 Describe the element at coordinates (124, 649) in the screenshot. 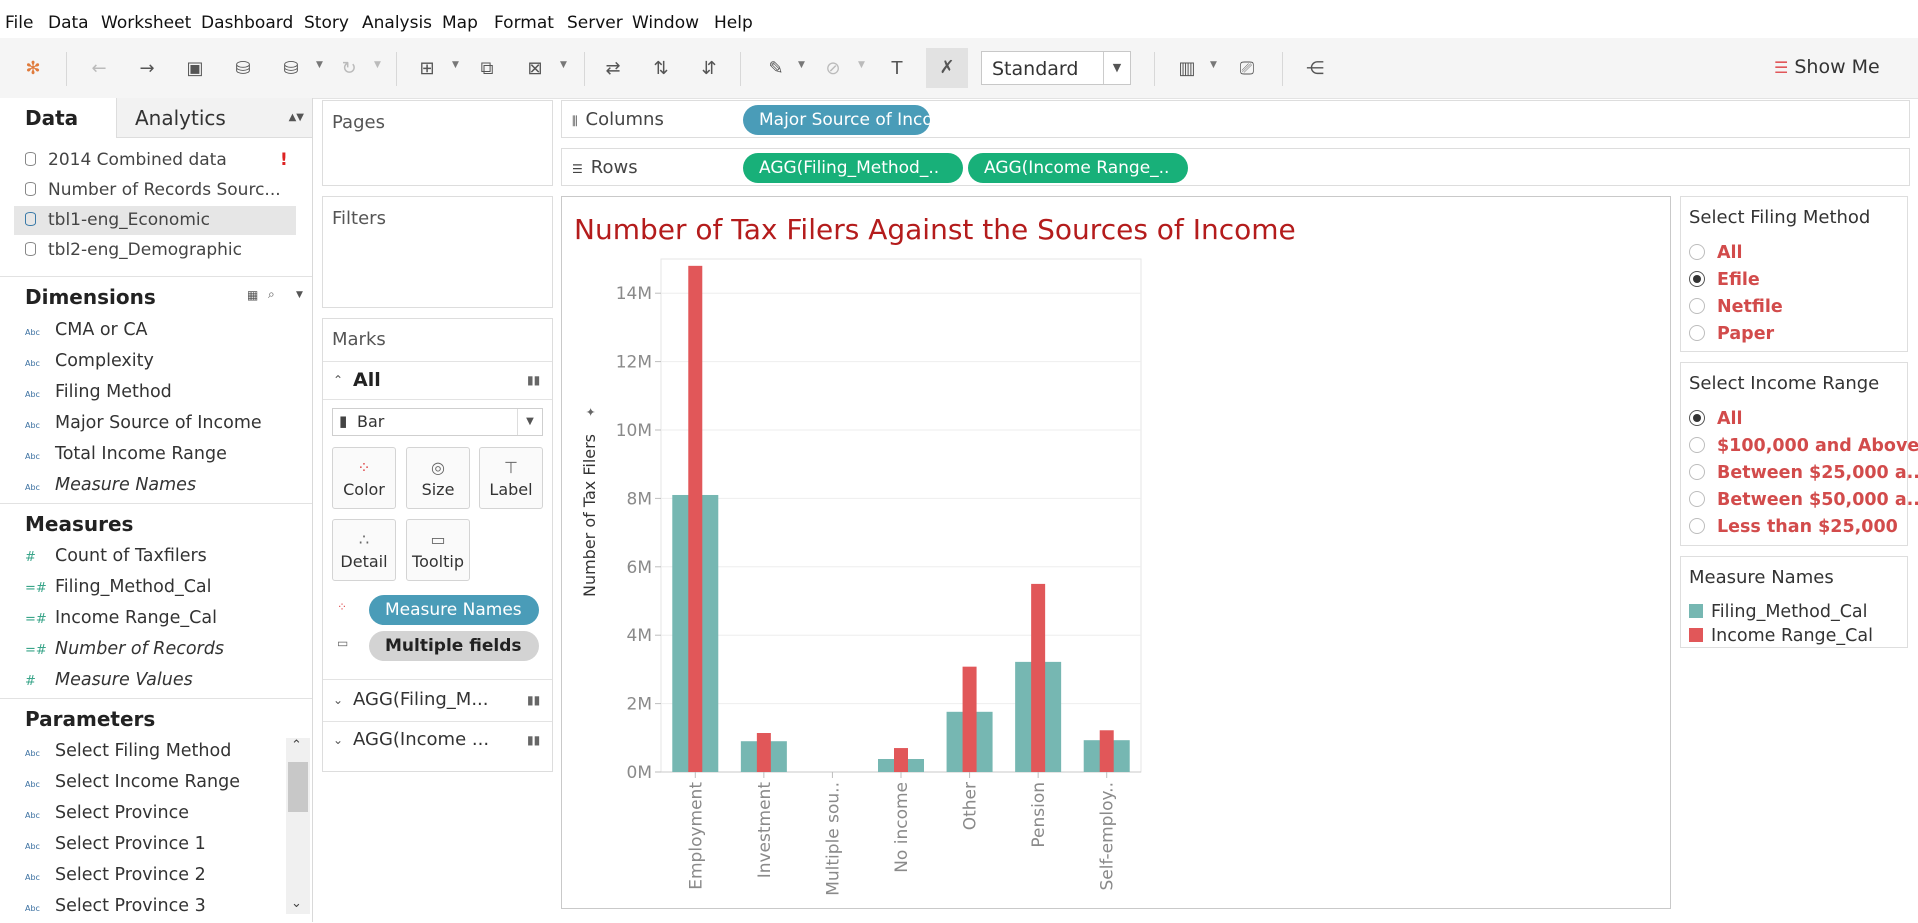

I see `measure-field: =# Number of Records` at that location.